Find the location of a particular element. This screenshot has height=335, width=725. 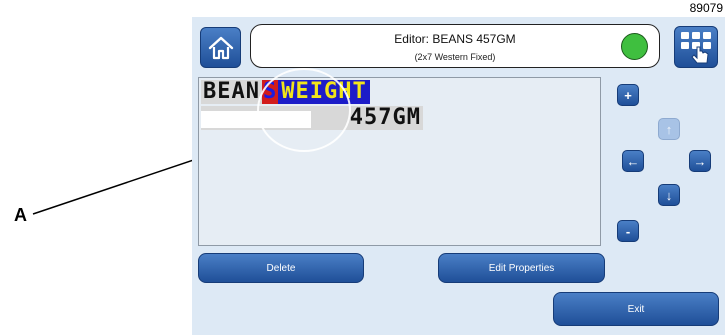

exit-button: Exit is located at coordinates (636, 309).